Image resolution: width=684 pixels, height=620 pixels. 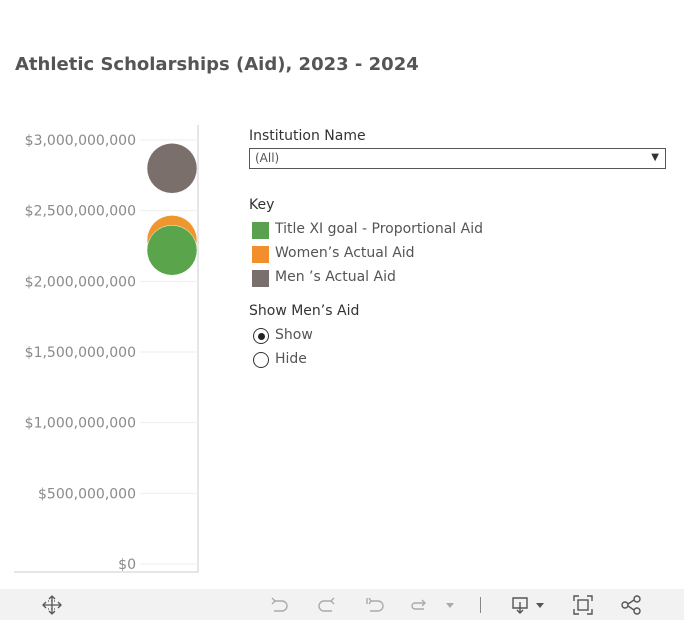 What do you see at coordinates (260, 278) in the screenshot?
I see `key-swatch-gray` at bounding box center [260, 278].